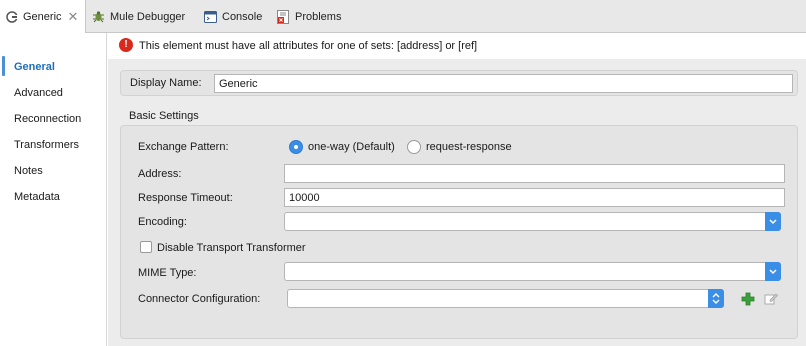 The image size is (806, 346). I want to click on address-input, so click(534, 173).